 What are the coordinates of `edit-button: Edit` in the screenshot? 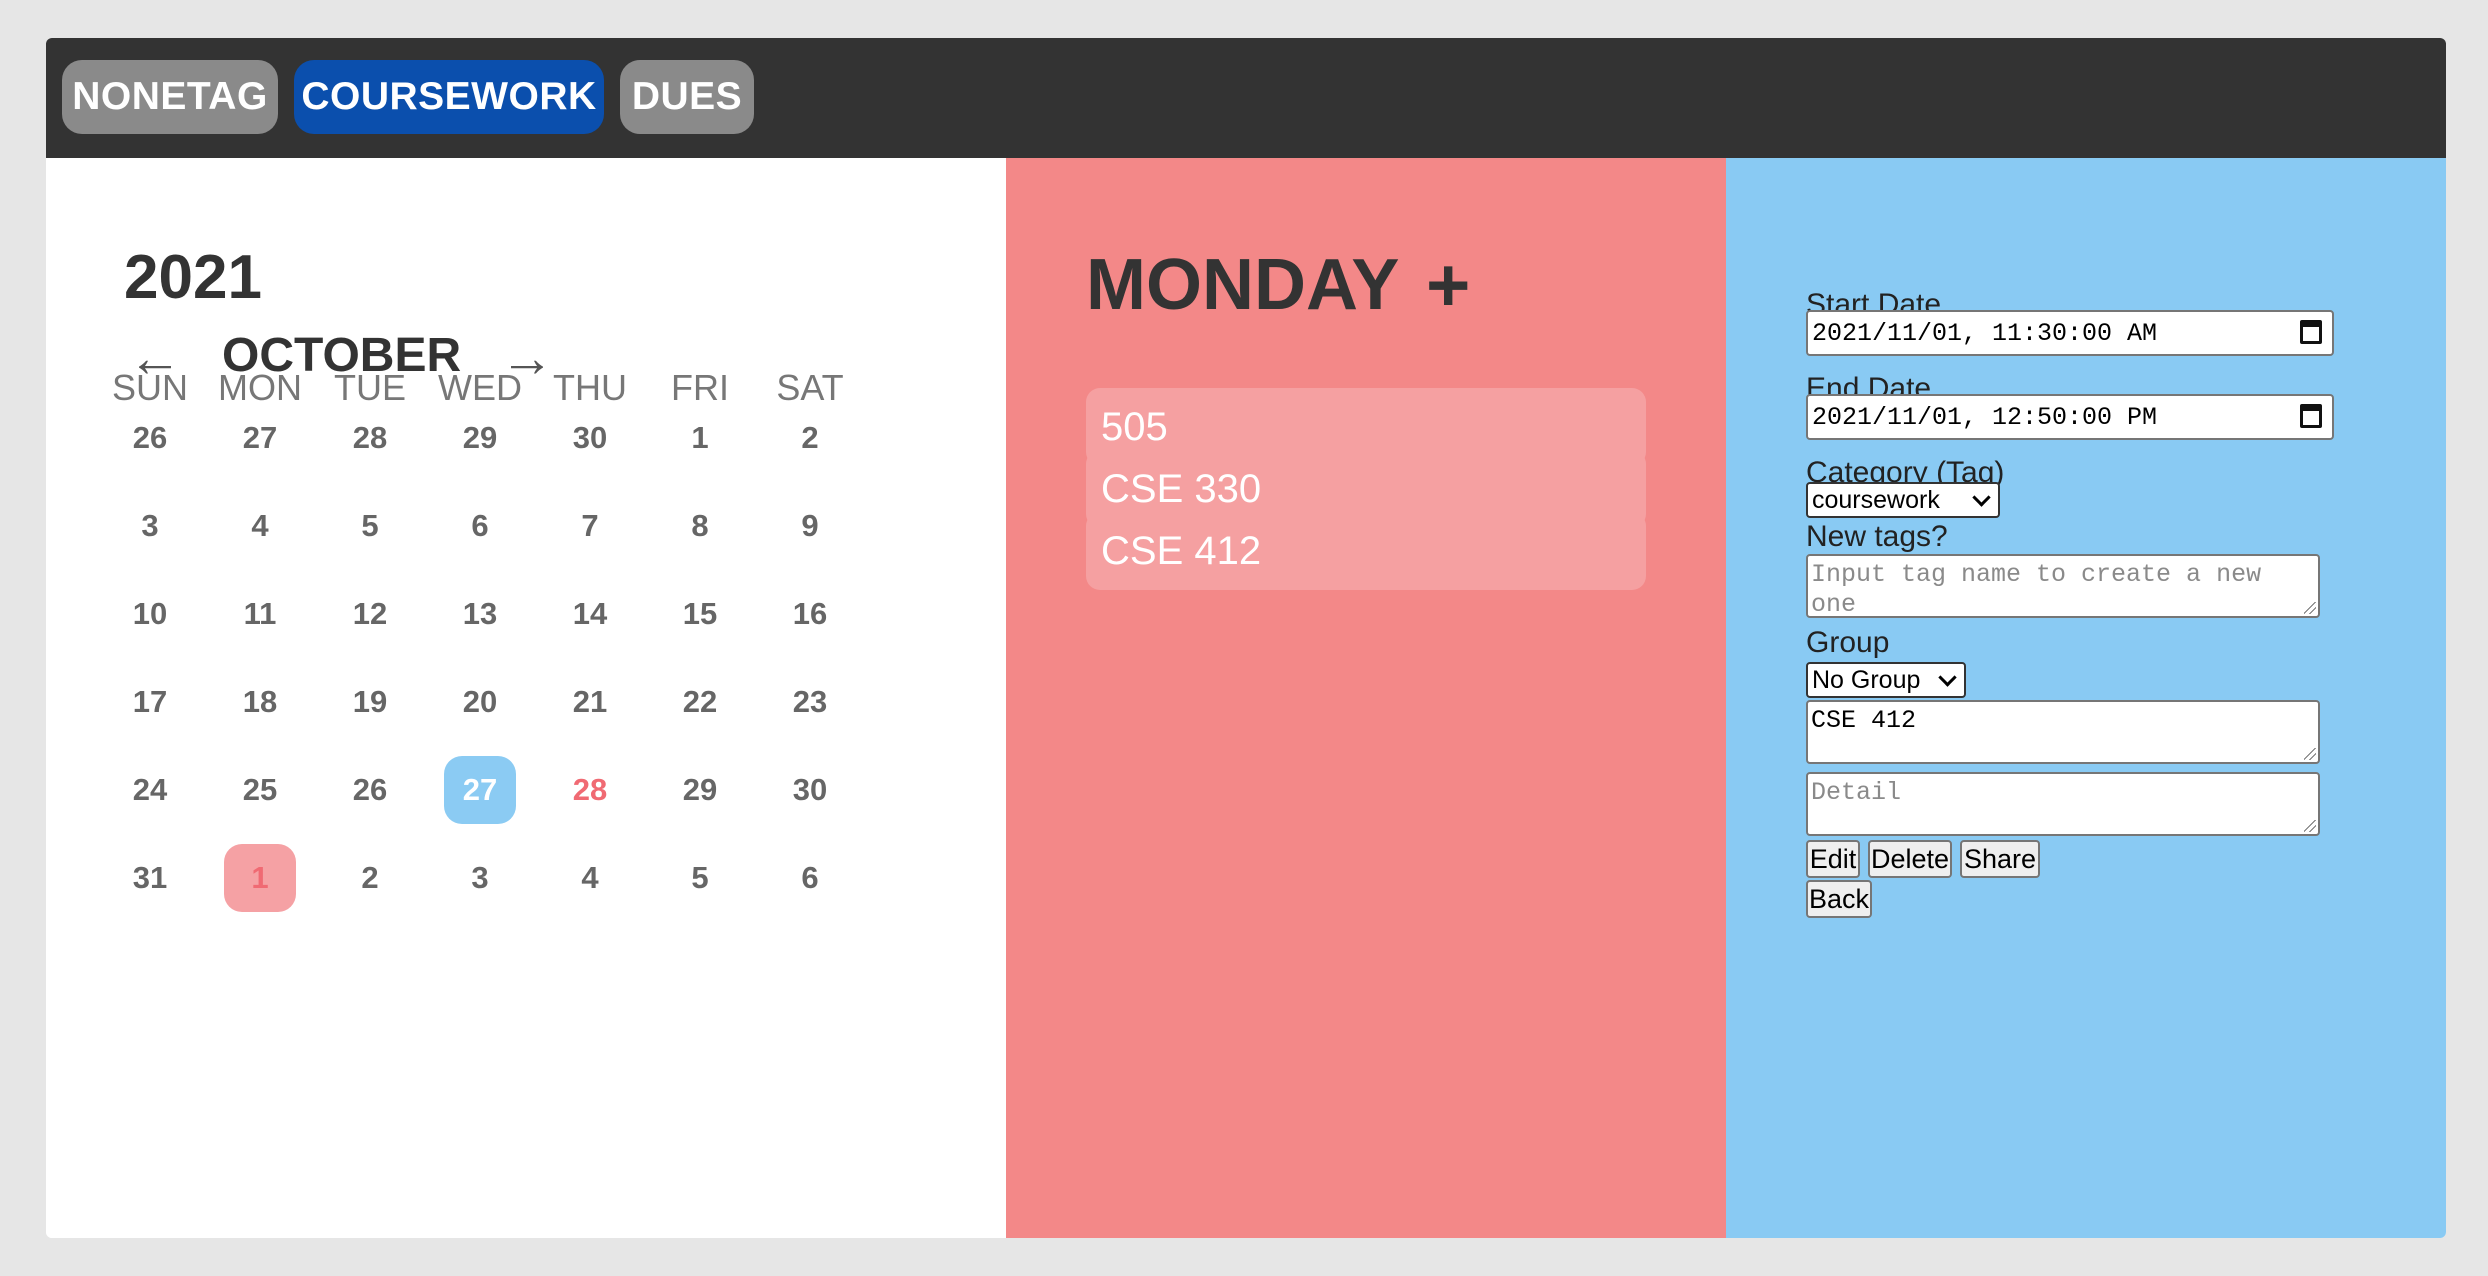 It's located at (1833, 859).